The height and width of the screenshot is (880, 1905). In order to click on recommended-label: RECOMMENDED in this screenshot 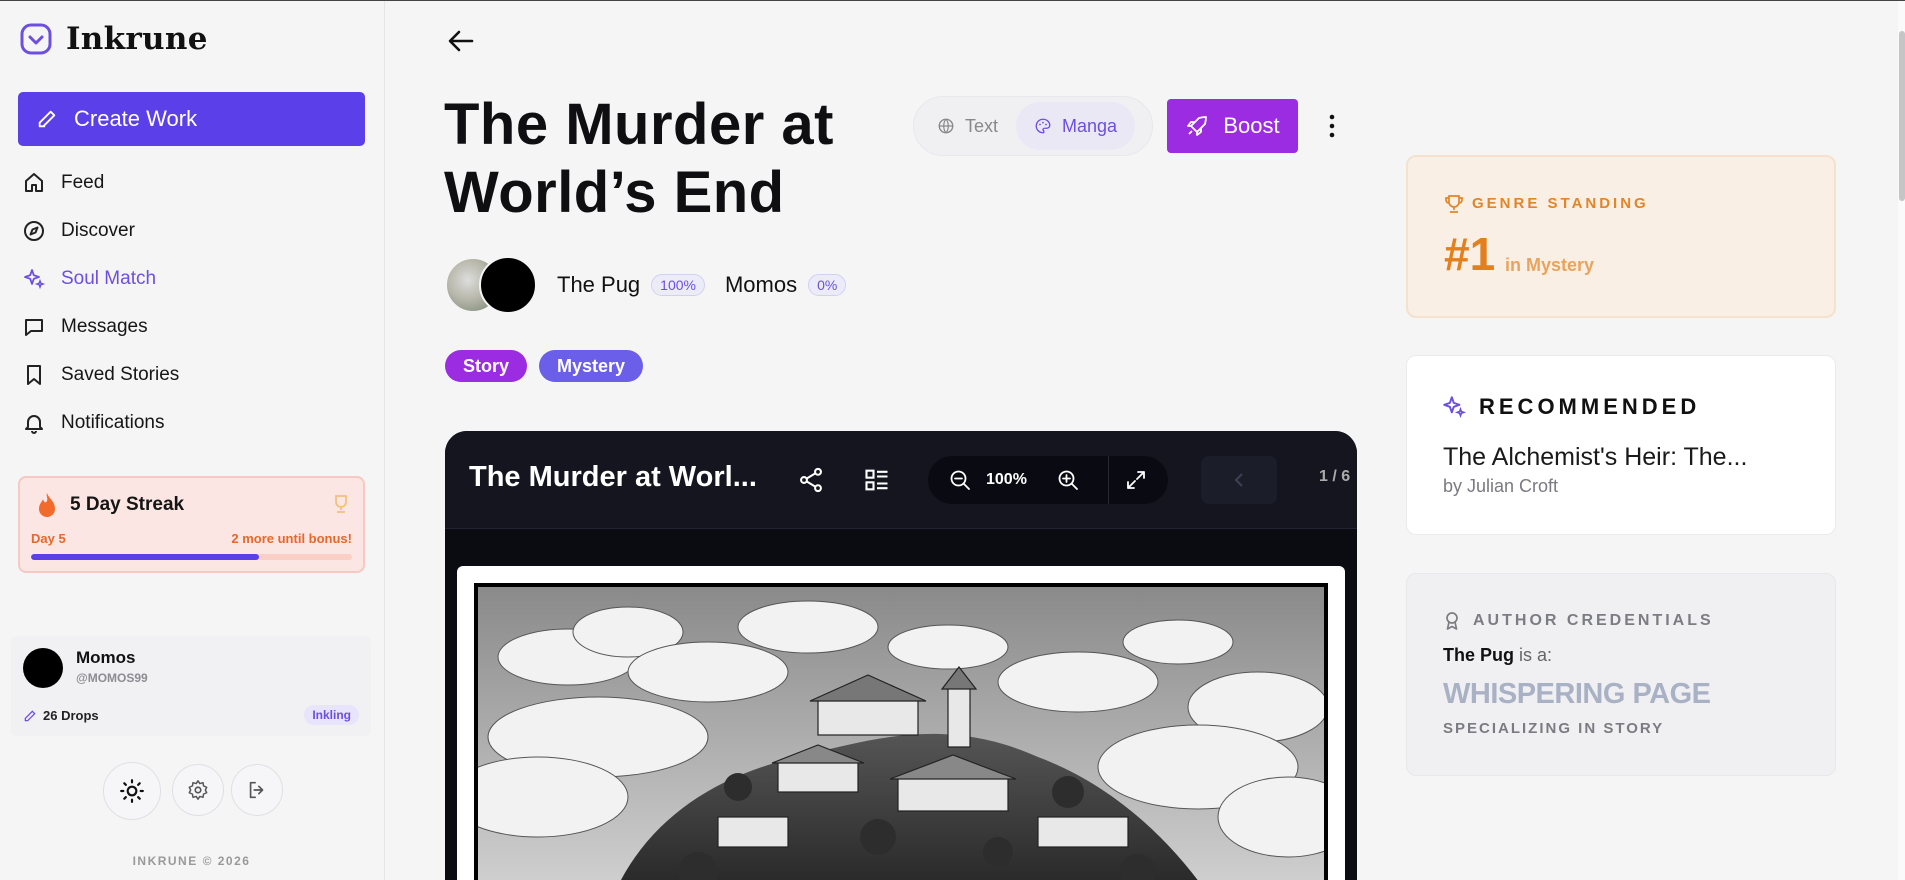, I will do `click(1590, 406)`.